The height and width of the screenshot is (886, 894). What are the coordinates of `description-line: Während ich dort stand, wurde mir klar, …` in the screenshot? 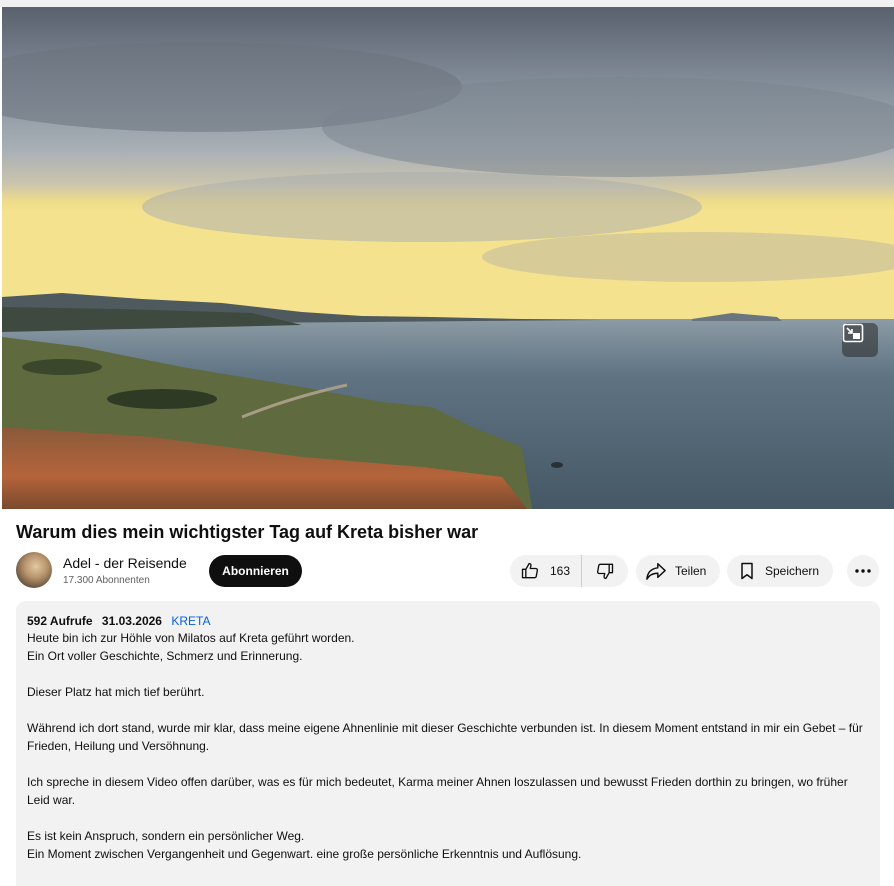 It's located at (445, 737).